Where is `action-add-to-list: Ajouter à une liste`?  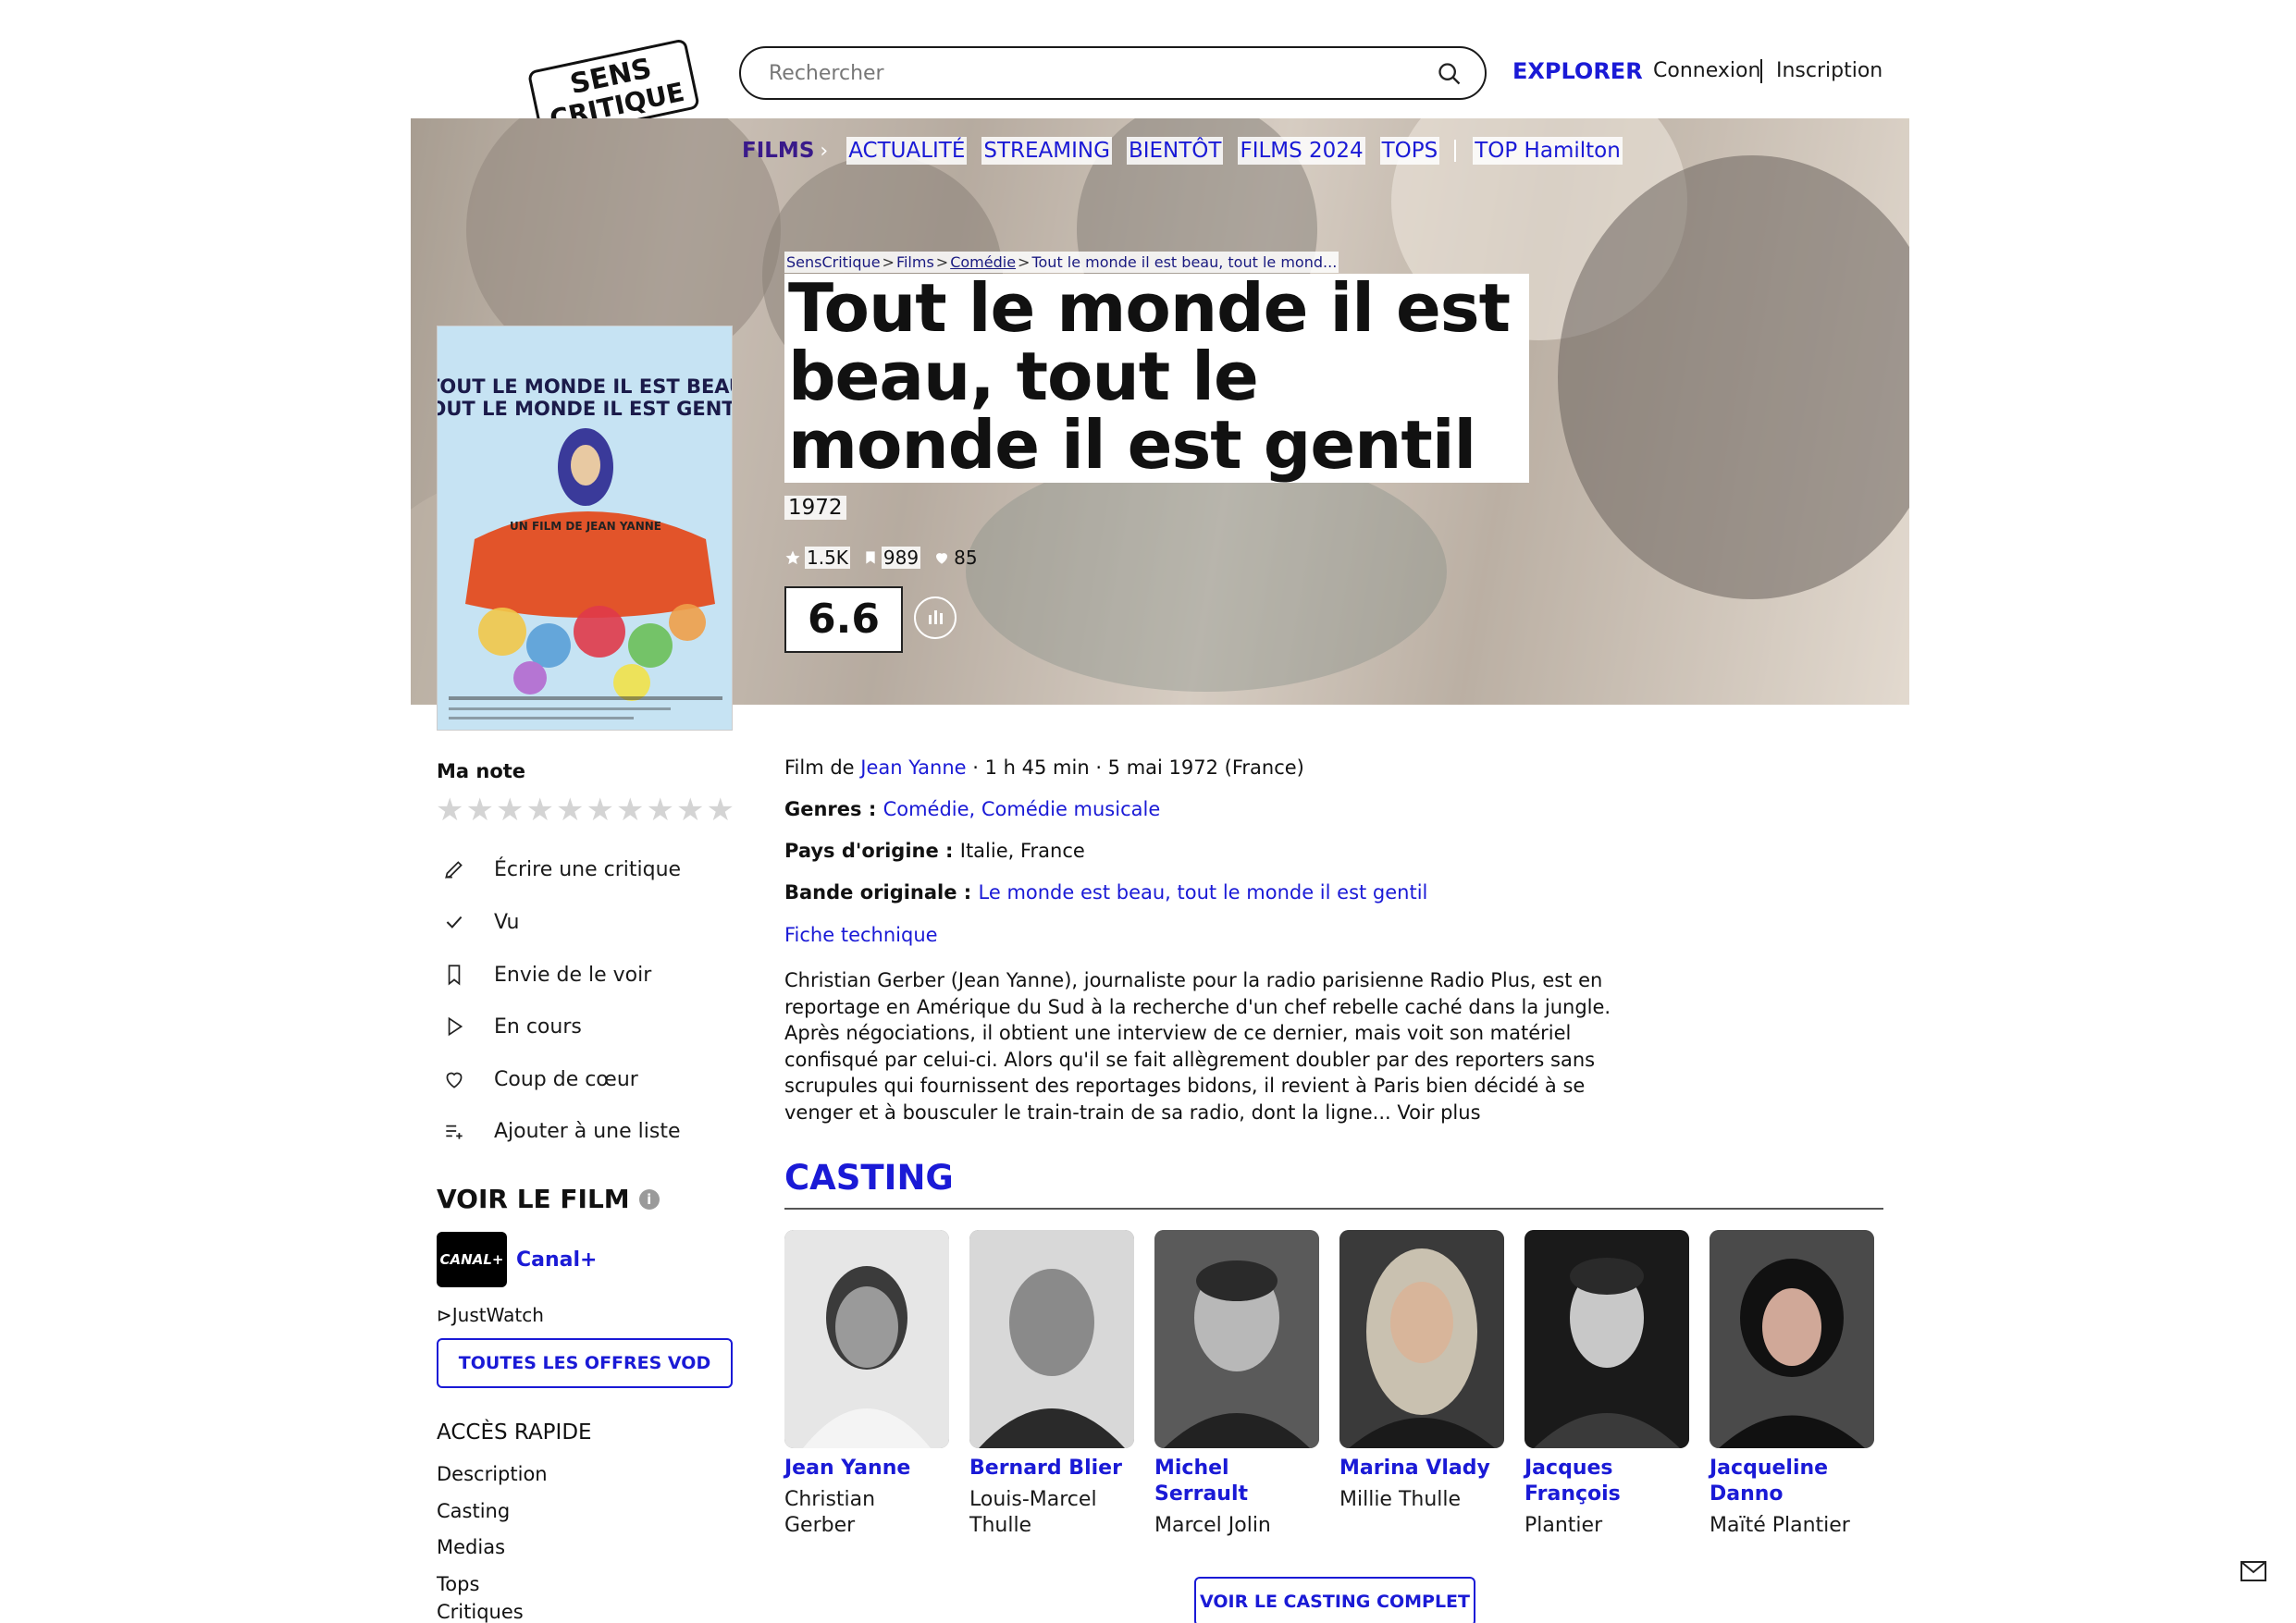
action-add-to-list: Ajouter à une liste is located at coordinates (561, 1131).